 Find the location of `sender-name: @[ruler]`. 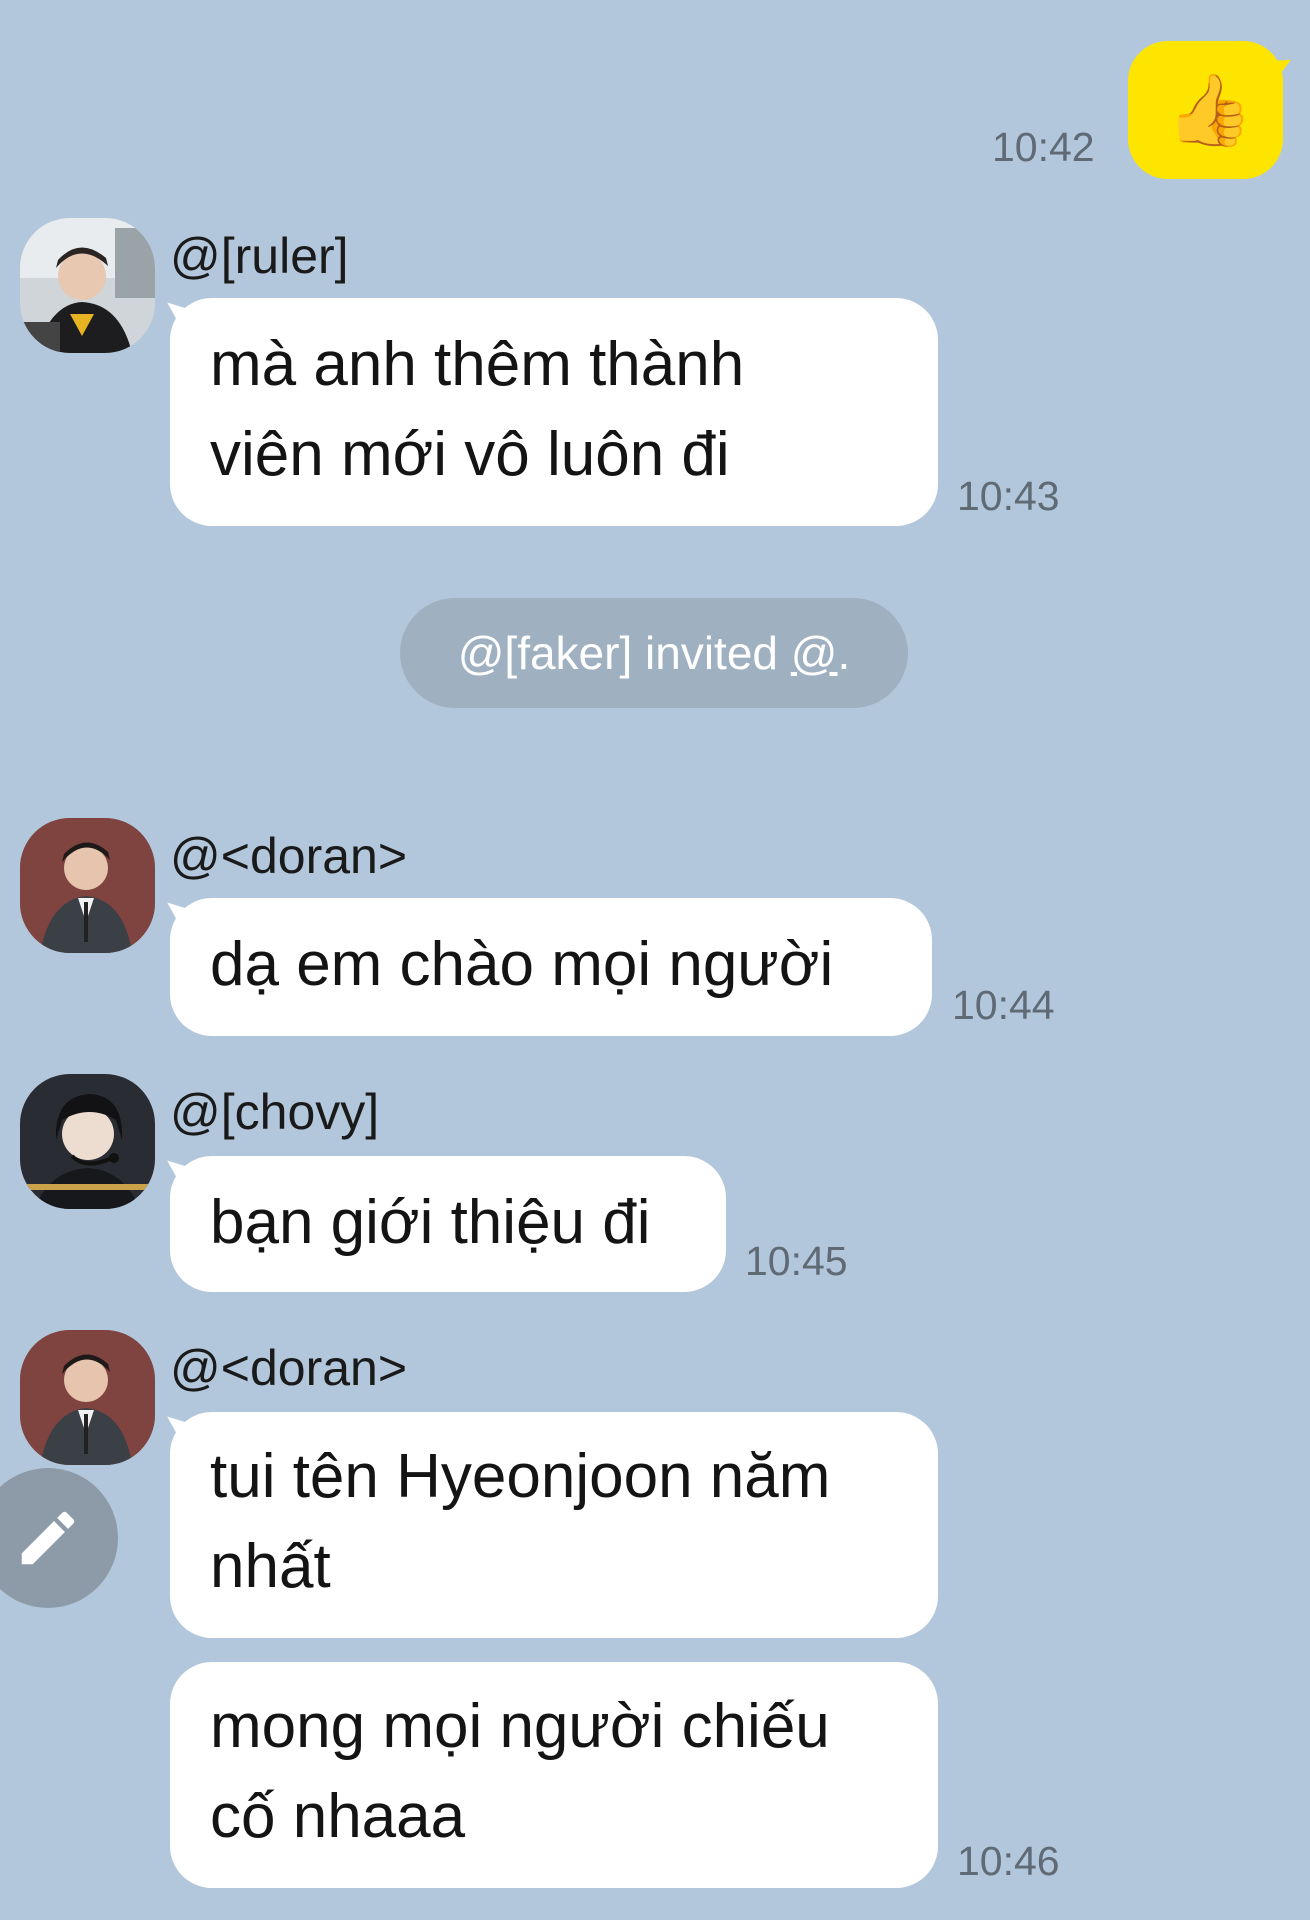

sender-name: @[ruler] is located at coordinates (259, 256).